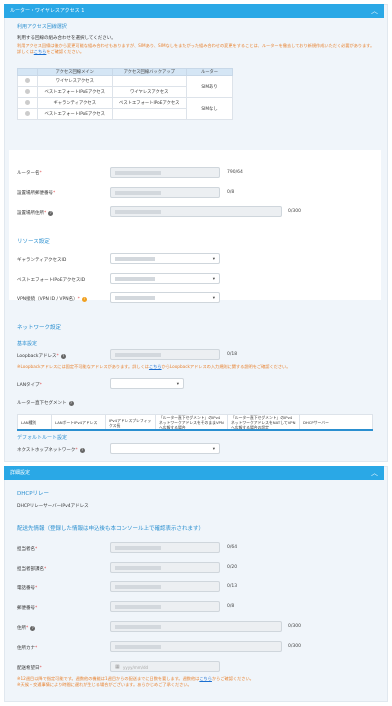  I want to click on guarantee-id-label: ギャランティアクセスID, so click(42, 260).